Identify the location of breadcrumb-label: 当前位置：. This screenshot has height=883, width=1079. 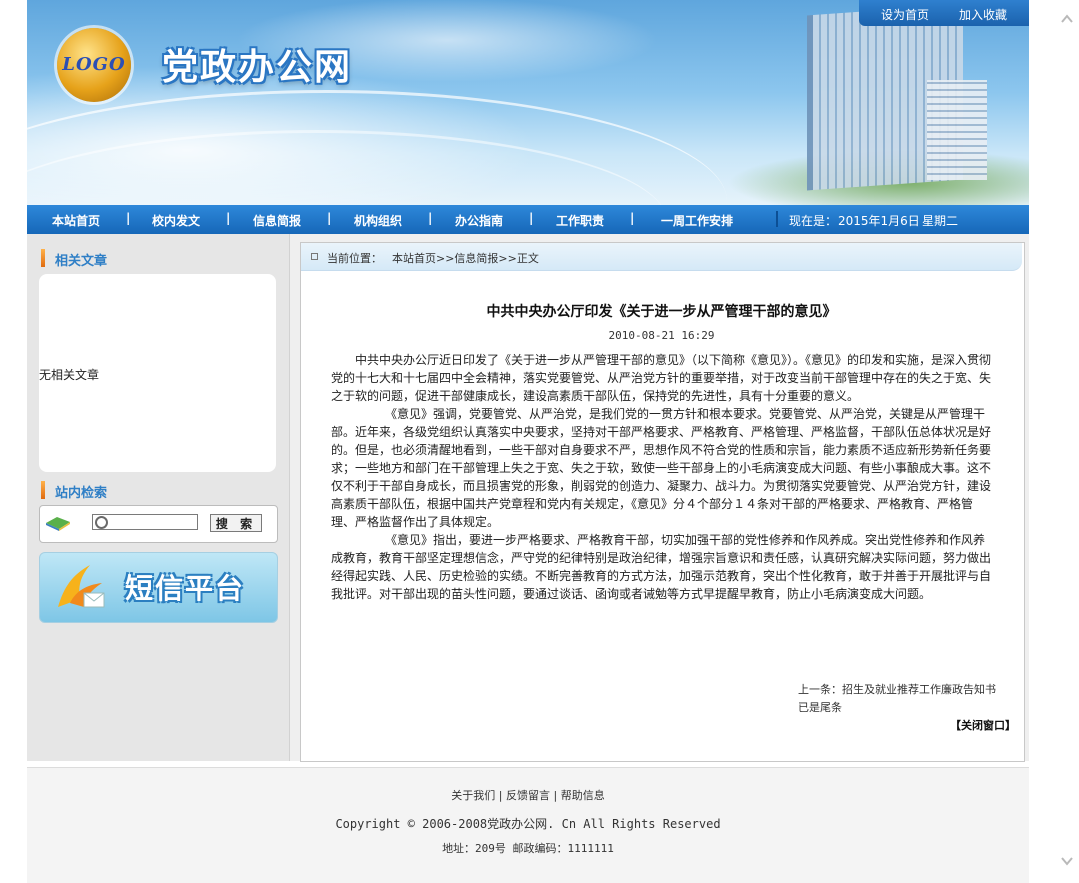
(354, 258).